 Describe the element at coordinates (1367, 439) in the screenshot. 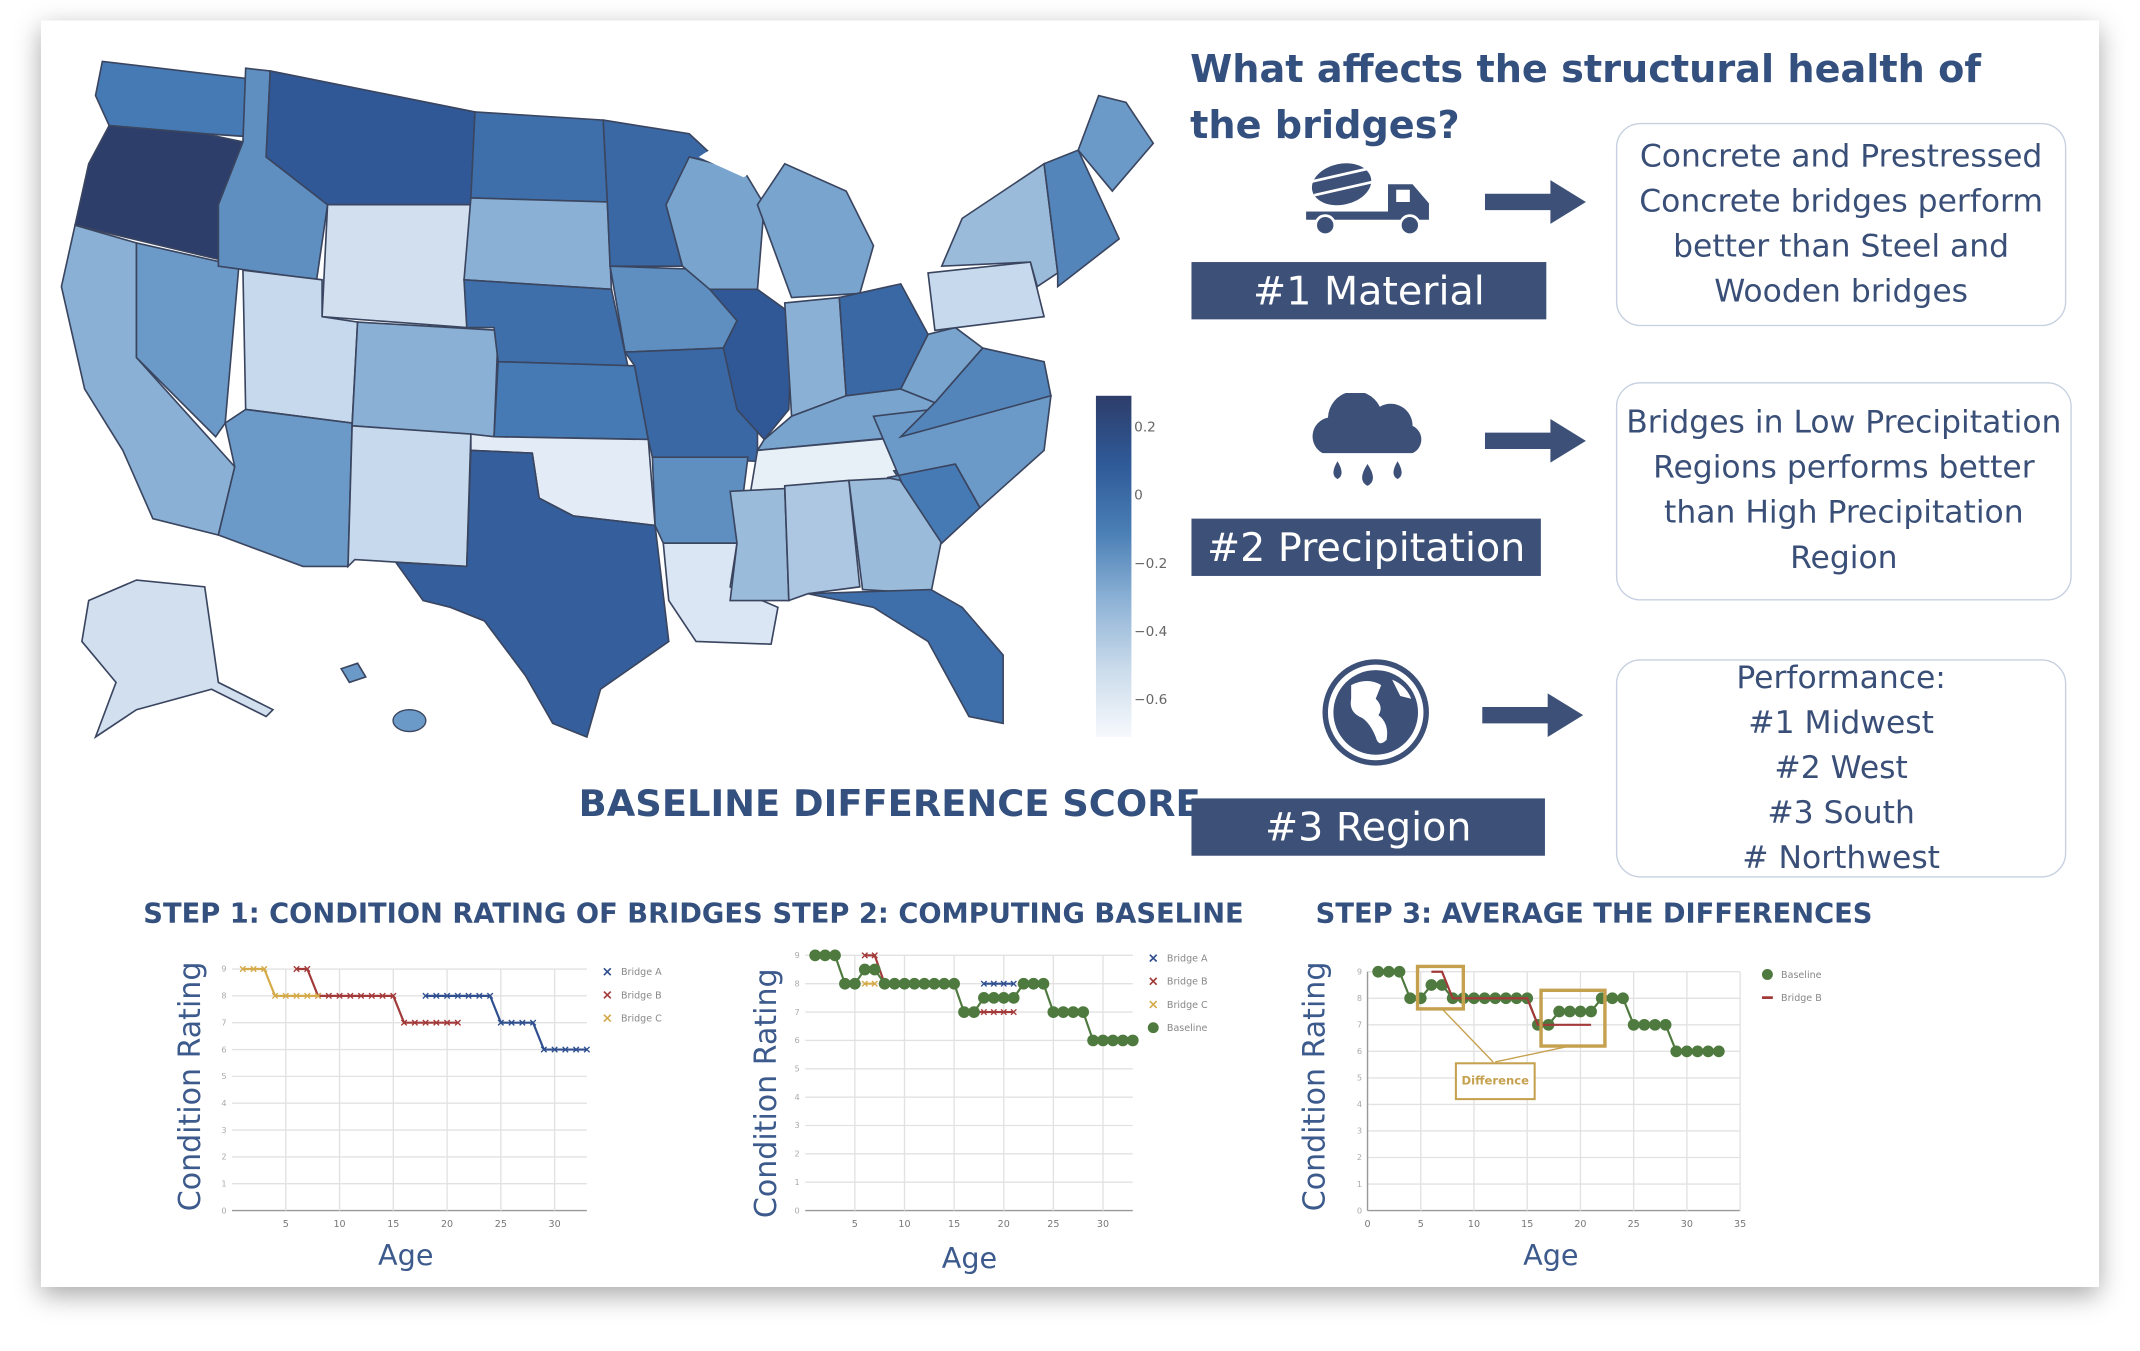

I see `rain-cloud-icon` at that location.